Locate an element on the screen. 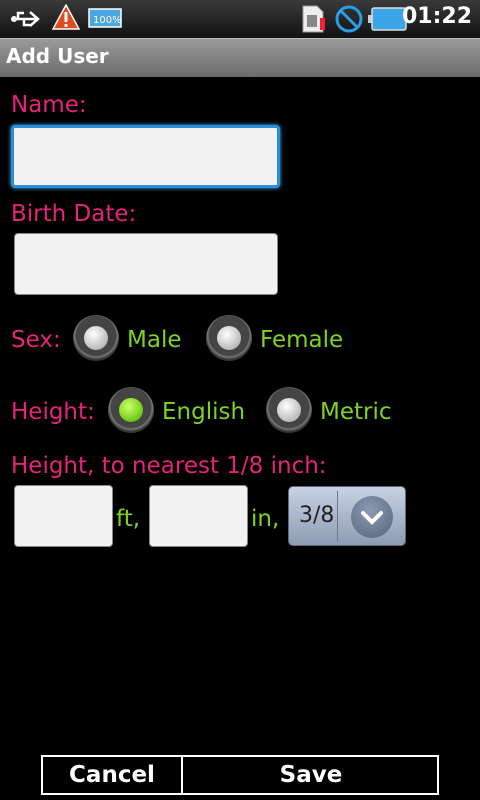 The width and height of the screenshot is (480, 800). birth-date-label: Birth Date: is located at coordinates (74, 214).